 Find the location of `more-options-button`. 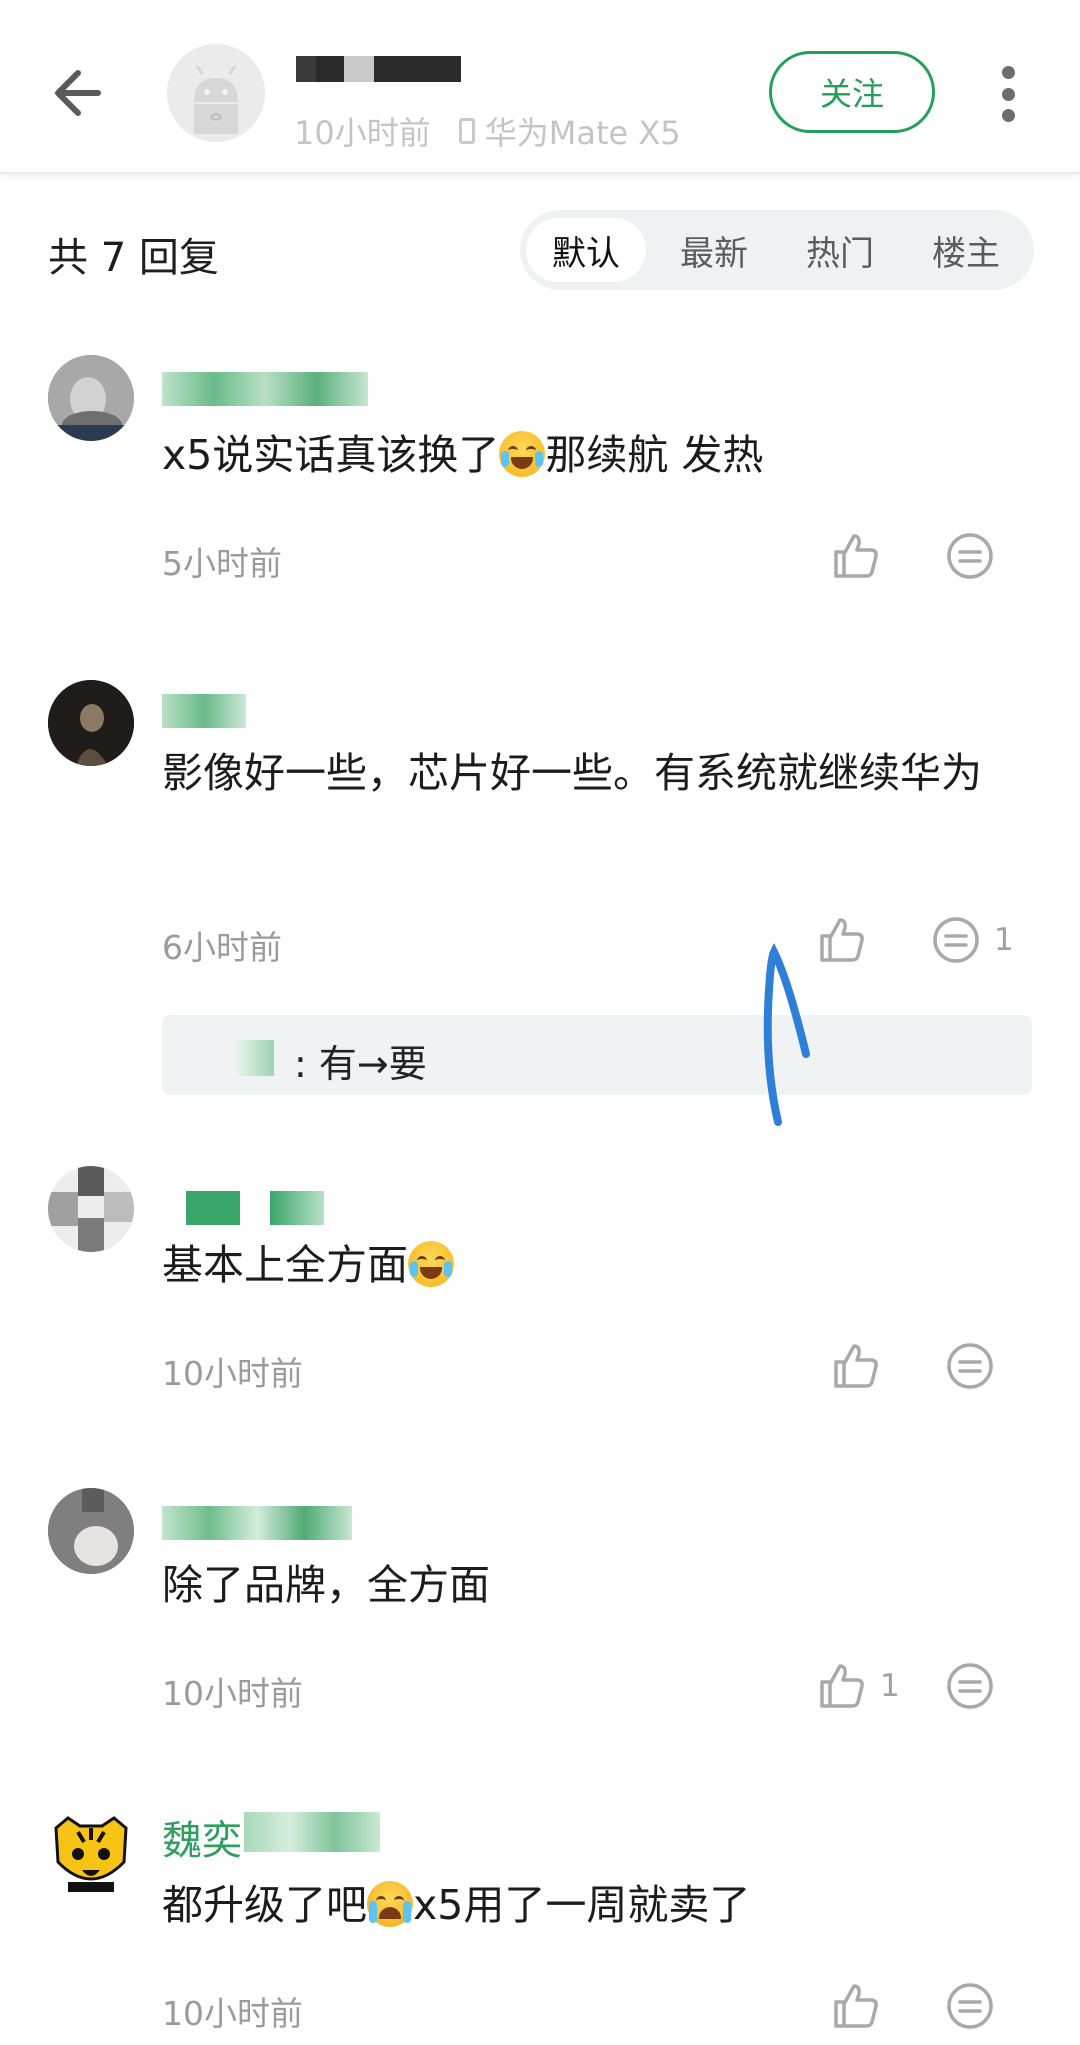

more-options-button is located at coordinates (1008, 94).